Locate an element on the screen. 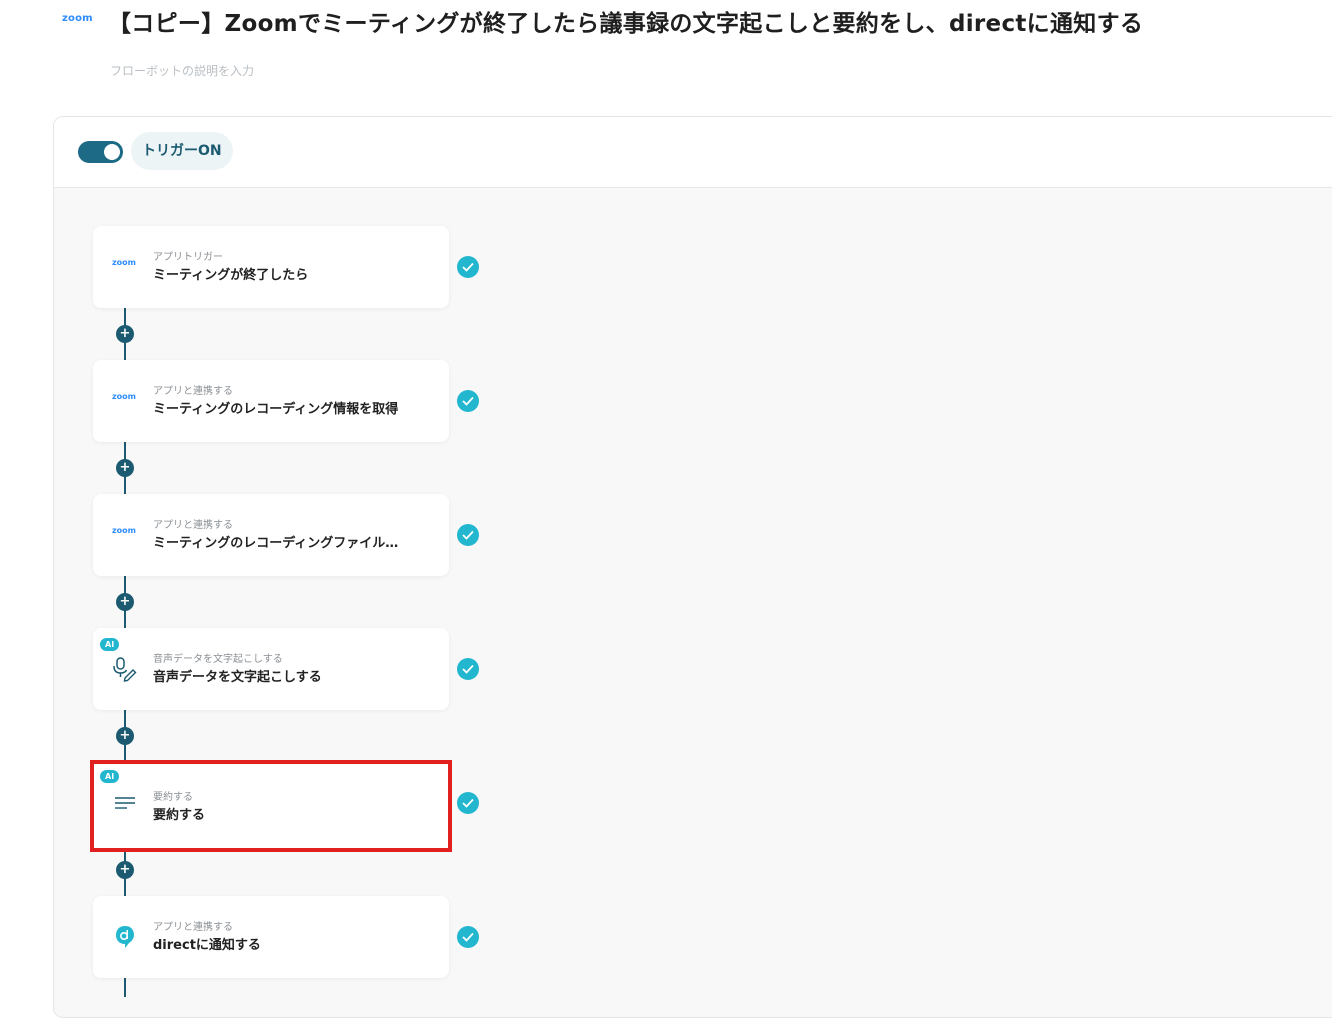  flow-step-summarize: AI 要約する 要約する is located at coordinates (271, 806).